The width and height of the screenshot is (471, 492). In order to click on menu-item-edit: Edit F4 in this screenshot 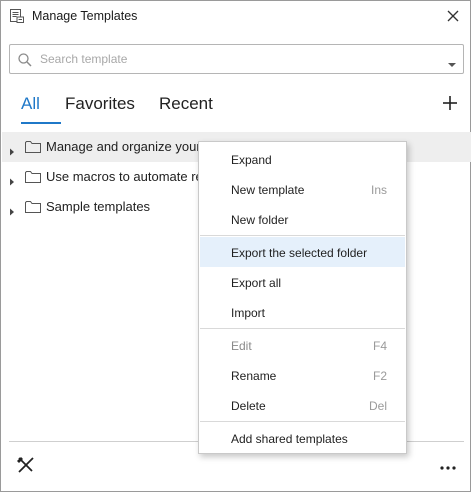, I will do `click(302, 345)`.